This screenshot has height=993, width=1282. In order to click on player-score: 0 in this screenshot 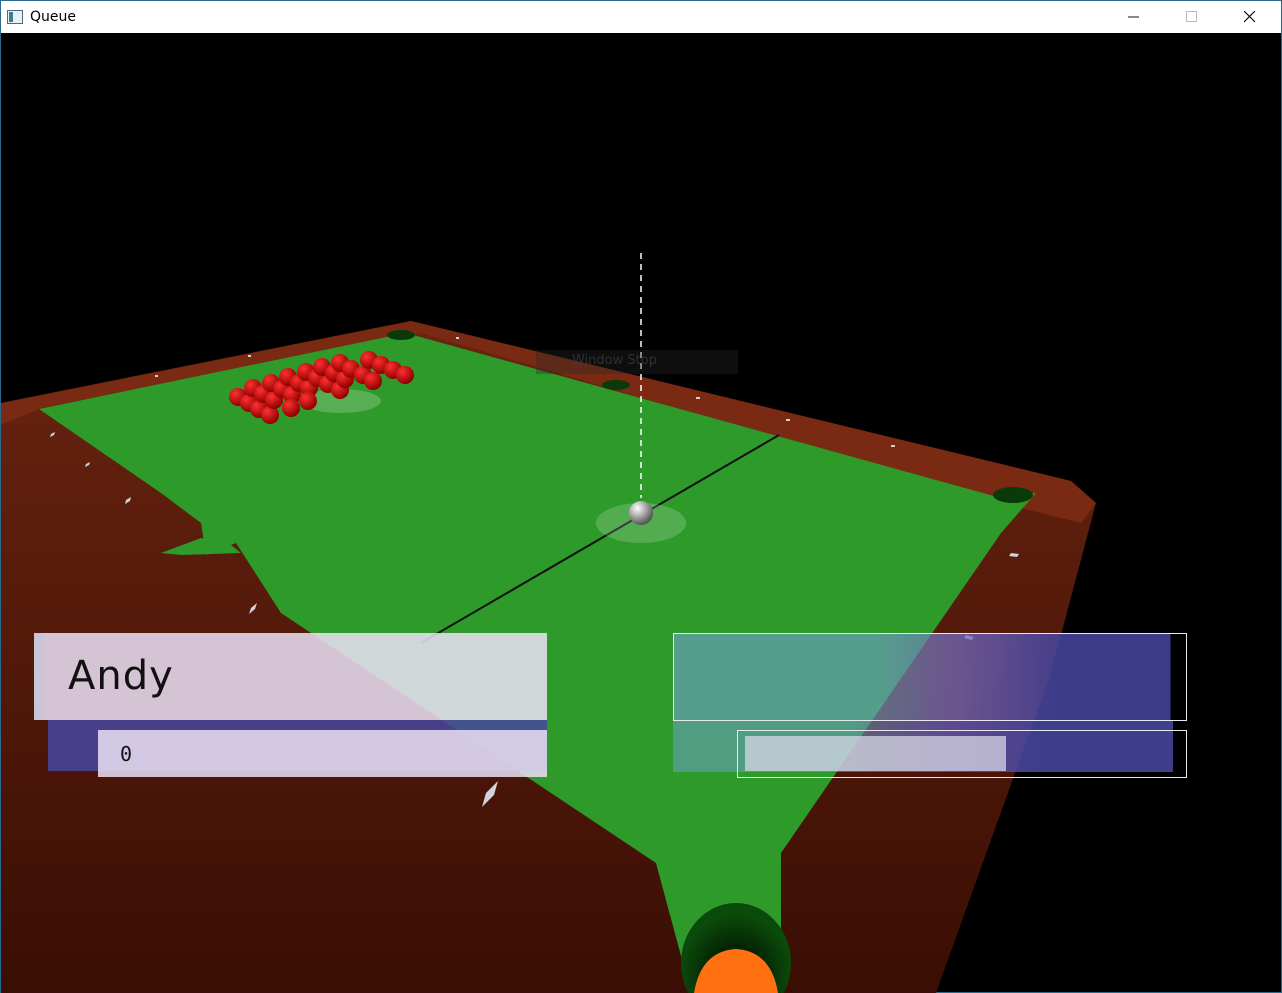, I will do `click(126, 754)`.